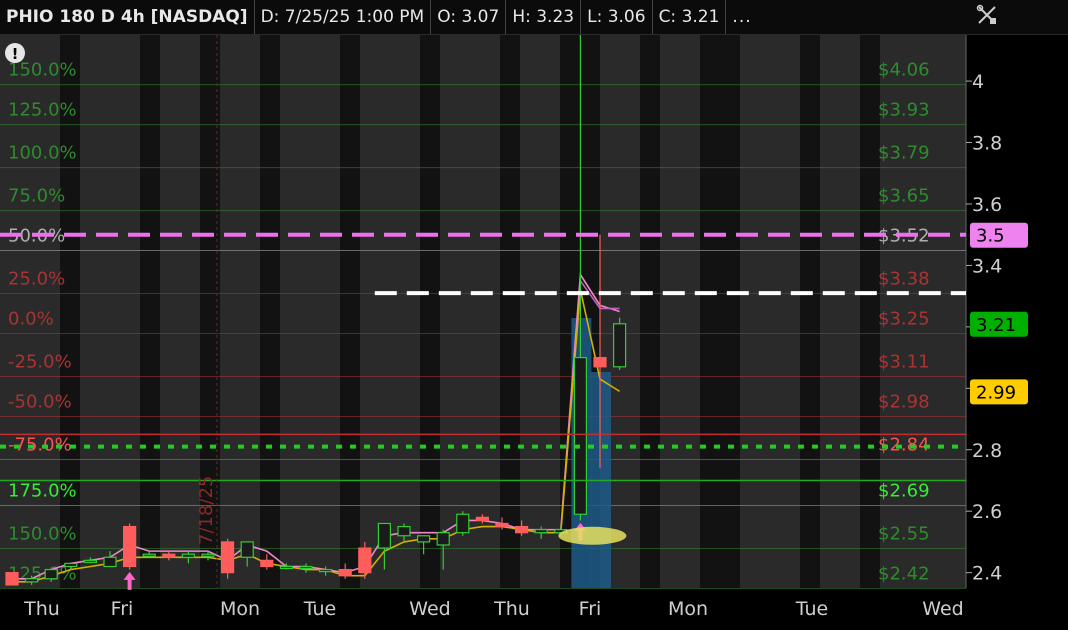 This screenshot has width=1068, height=630. What do you see at coordinates (987, 266) in the screenshot?
I see `y-tick-label: 3.4` at bounding box center [987, 266].